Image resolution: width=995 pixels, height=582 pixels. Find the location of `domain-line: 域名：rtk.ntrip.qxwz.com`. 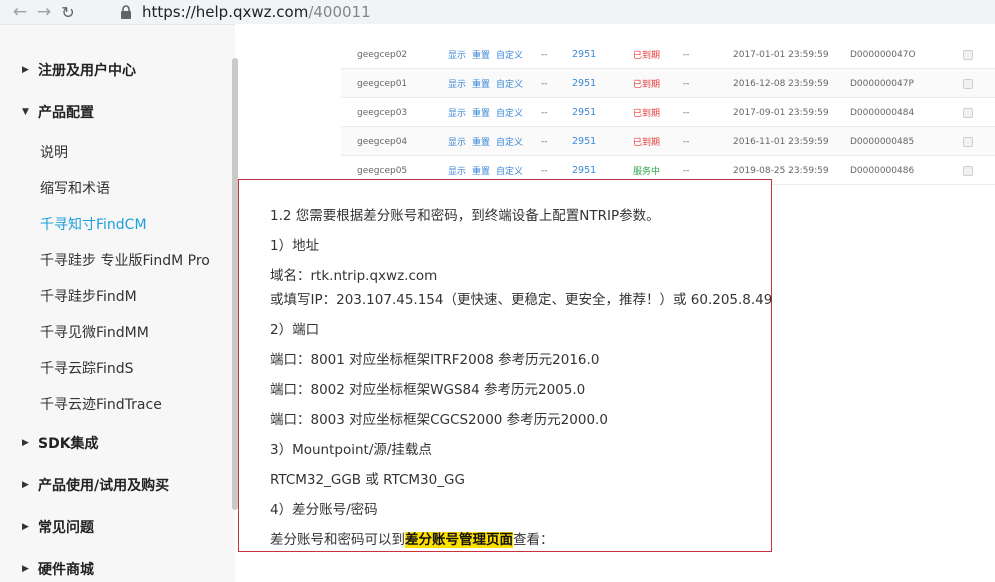

domain-line: 域名：rtk.ntrip.qxwz.com is located at coordinates (354, 276).